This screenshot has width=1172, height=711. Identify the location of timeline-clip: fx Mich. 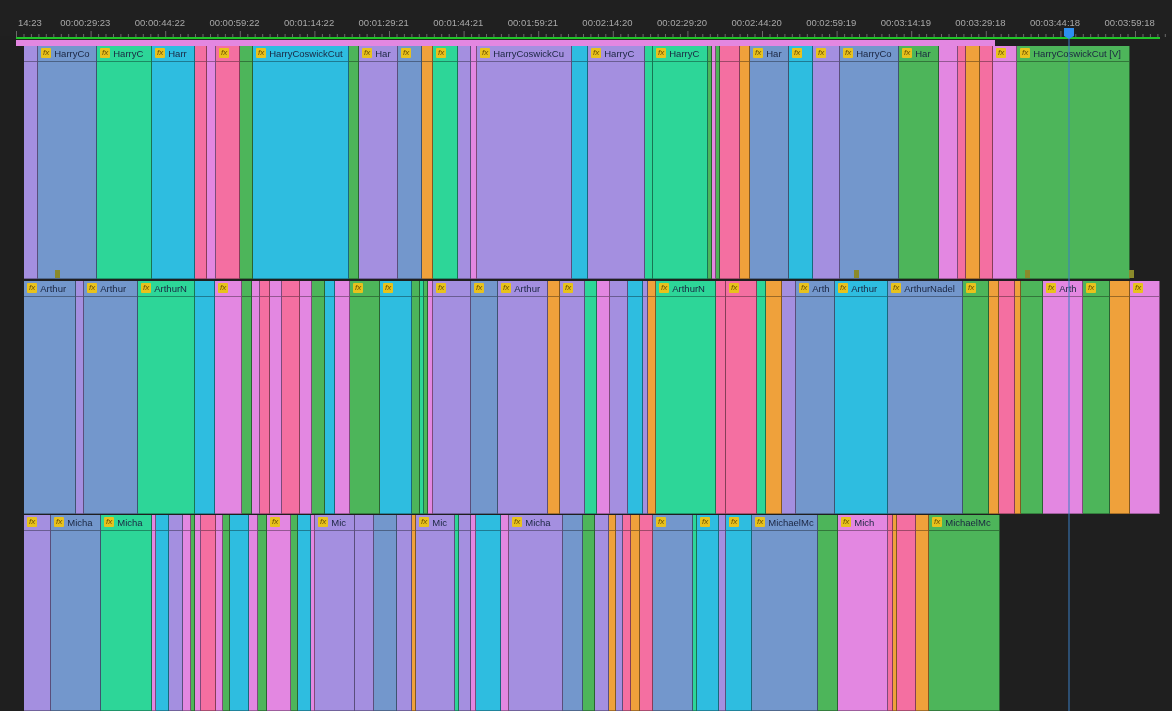
(863, 613).